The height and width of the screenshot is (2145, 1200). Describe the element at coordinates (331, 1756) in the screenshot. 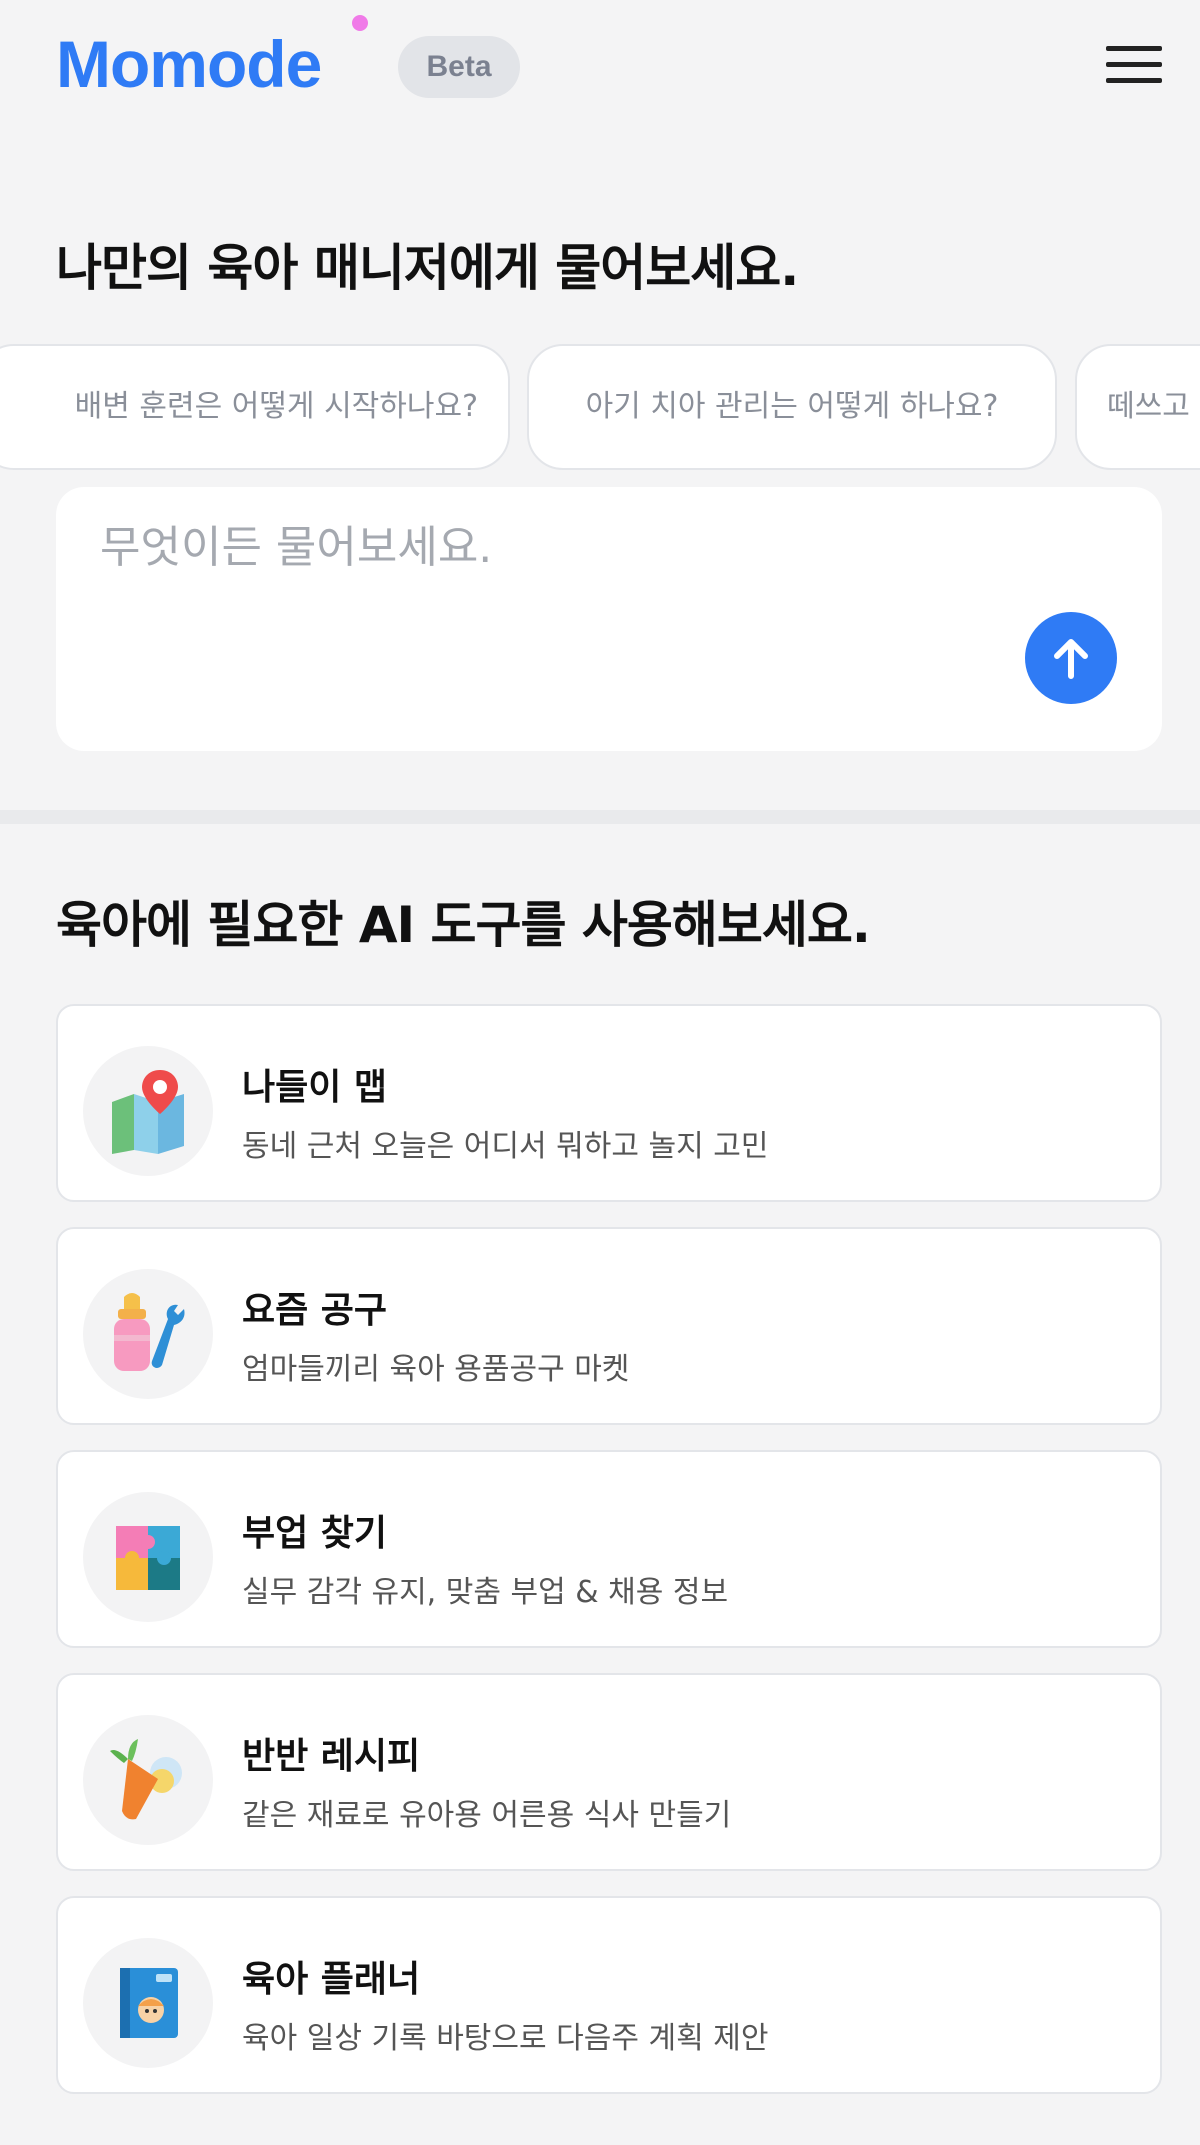

I see `tool-title: 반반 레시피` at that location.